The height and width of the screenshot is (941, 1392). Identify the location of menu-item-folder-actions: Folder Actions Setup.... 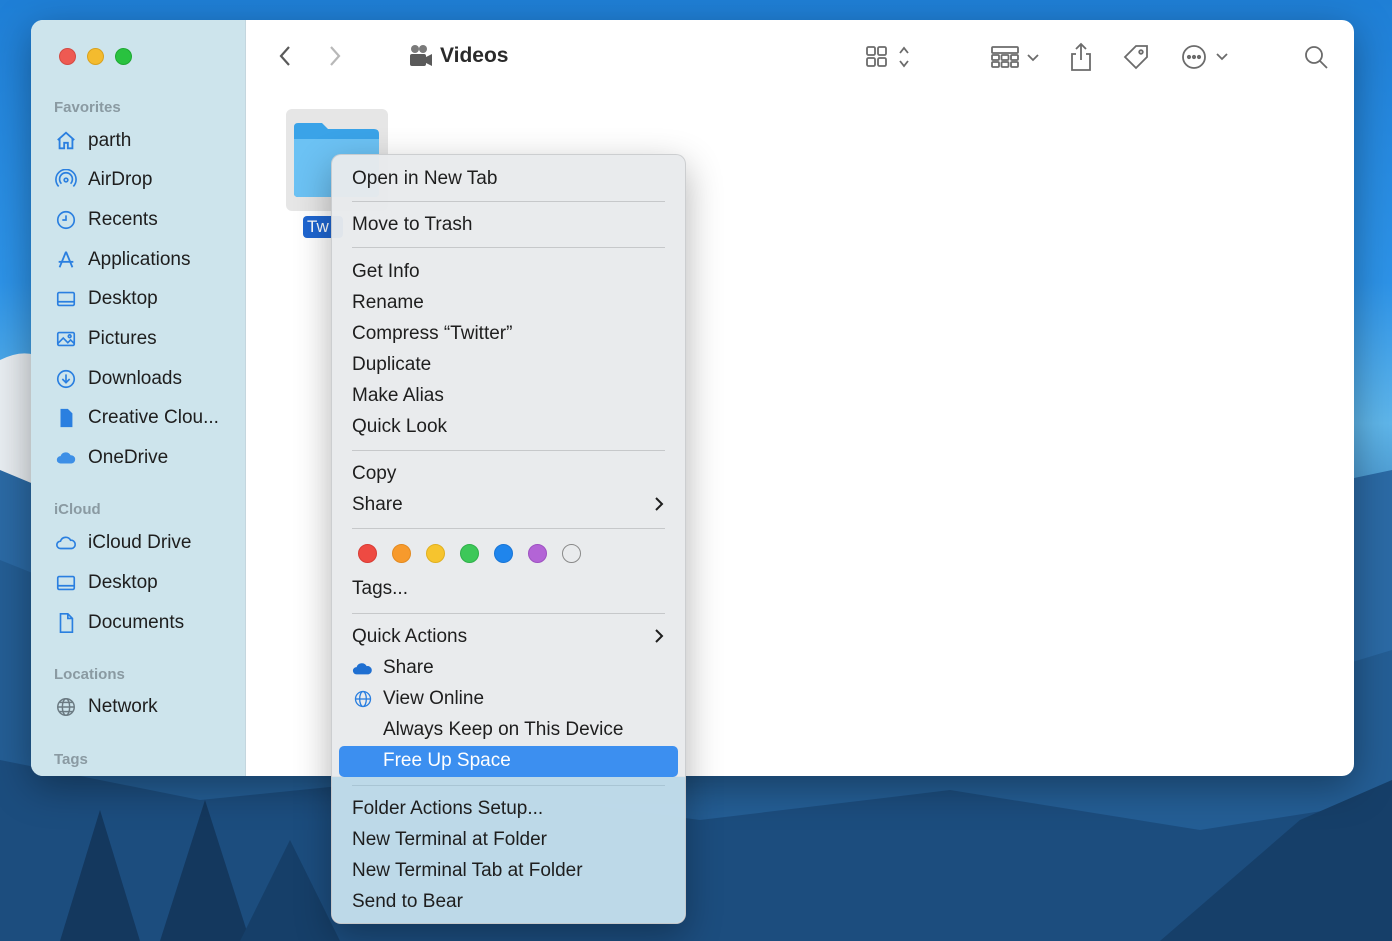
(508, 809).